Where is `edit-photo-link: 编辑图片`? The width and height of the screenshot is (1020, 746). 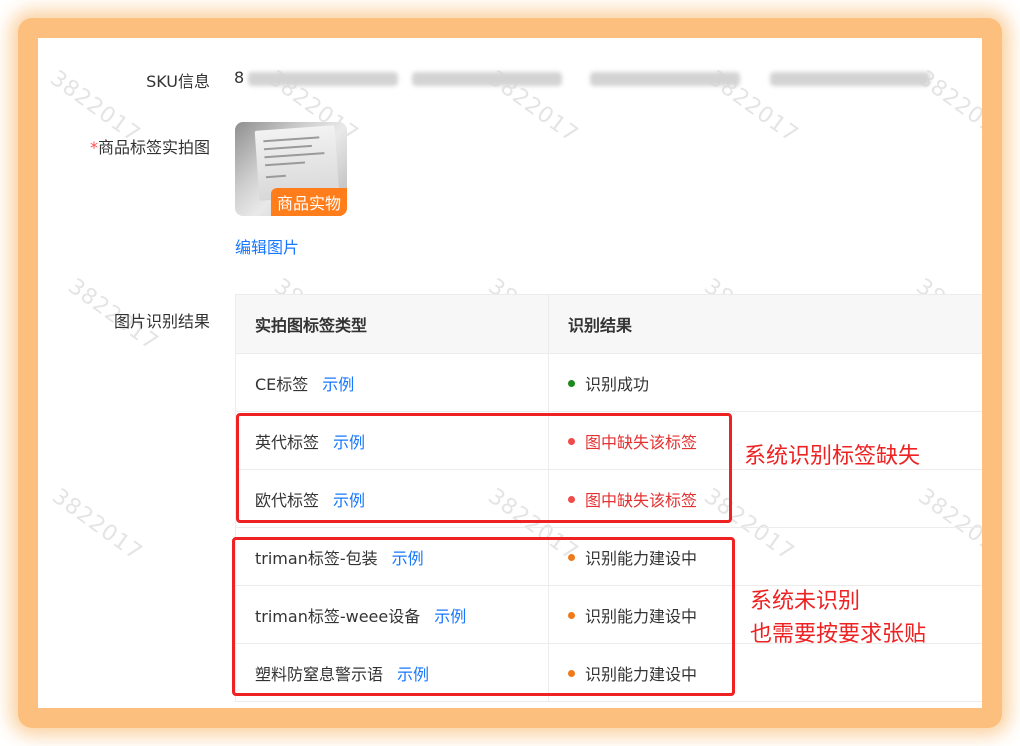 edit-photo-link: 编辑图片 is located at coordinates (267, 246).